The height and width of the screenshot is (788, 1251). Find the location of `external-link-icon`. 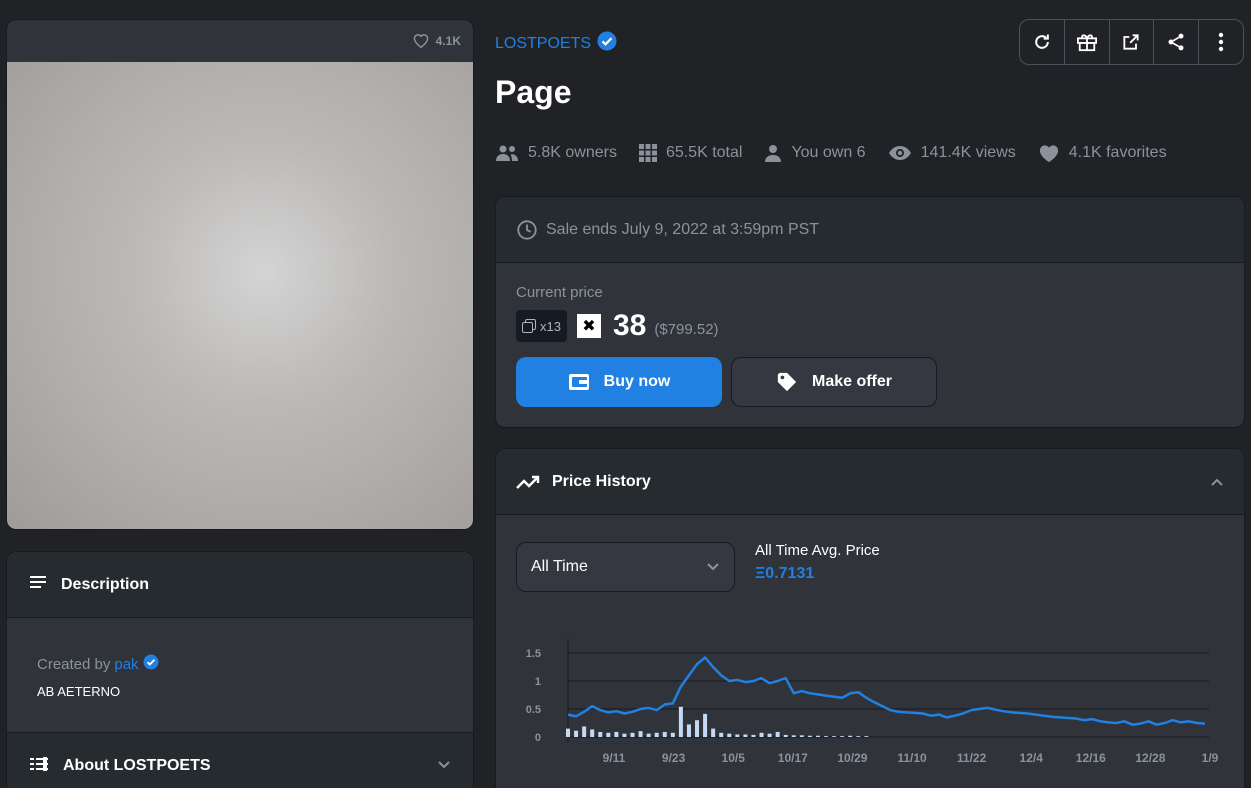

external-link-icon is located at coordinates (1131, 42).